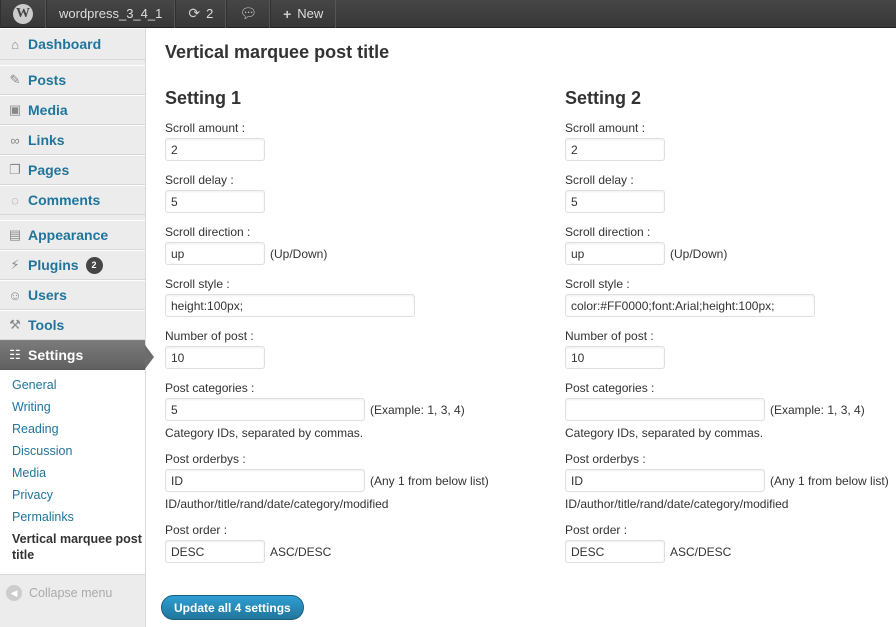 The width and height of the screenshot is (896, 627). I want to click on scroll-amount-field: Scroll amount :, so click(730, 141).